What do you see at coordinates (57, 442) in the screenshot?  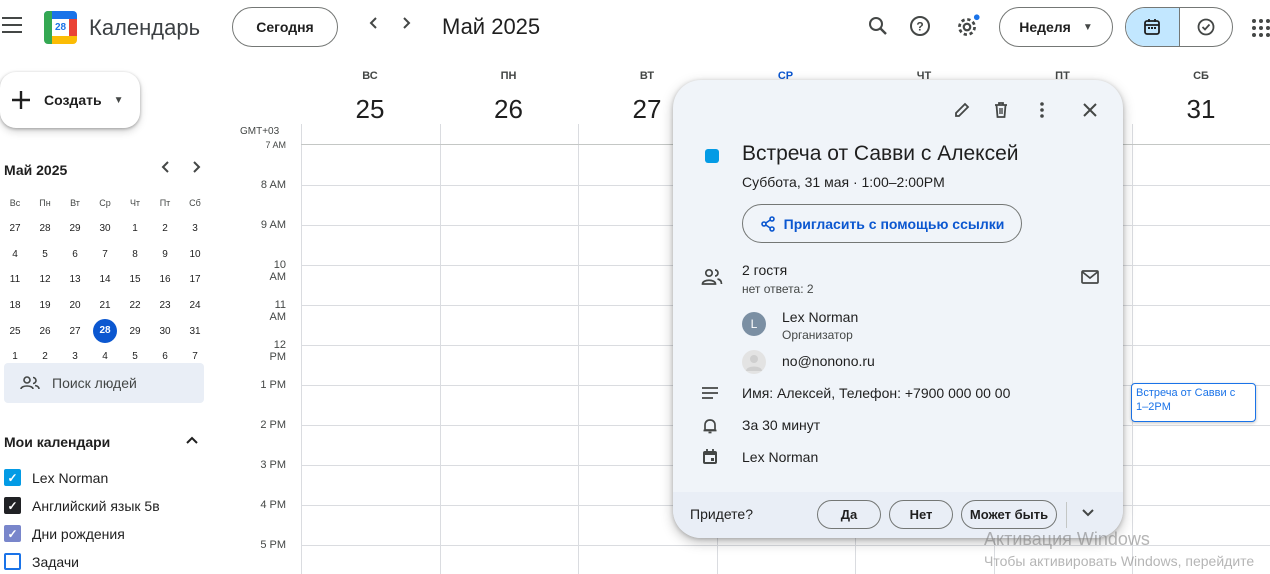 I see `my-calendars-title: Мои календари` at bounding box center [57, 442].